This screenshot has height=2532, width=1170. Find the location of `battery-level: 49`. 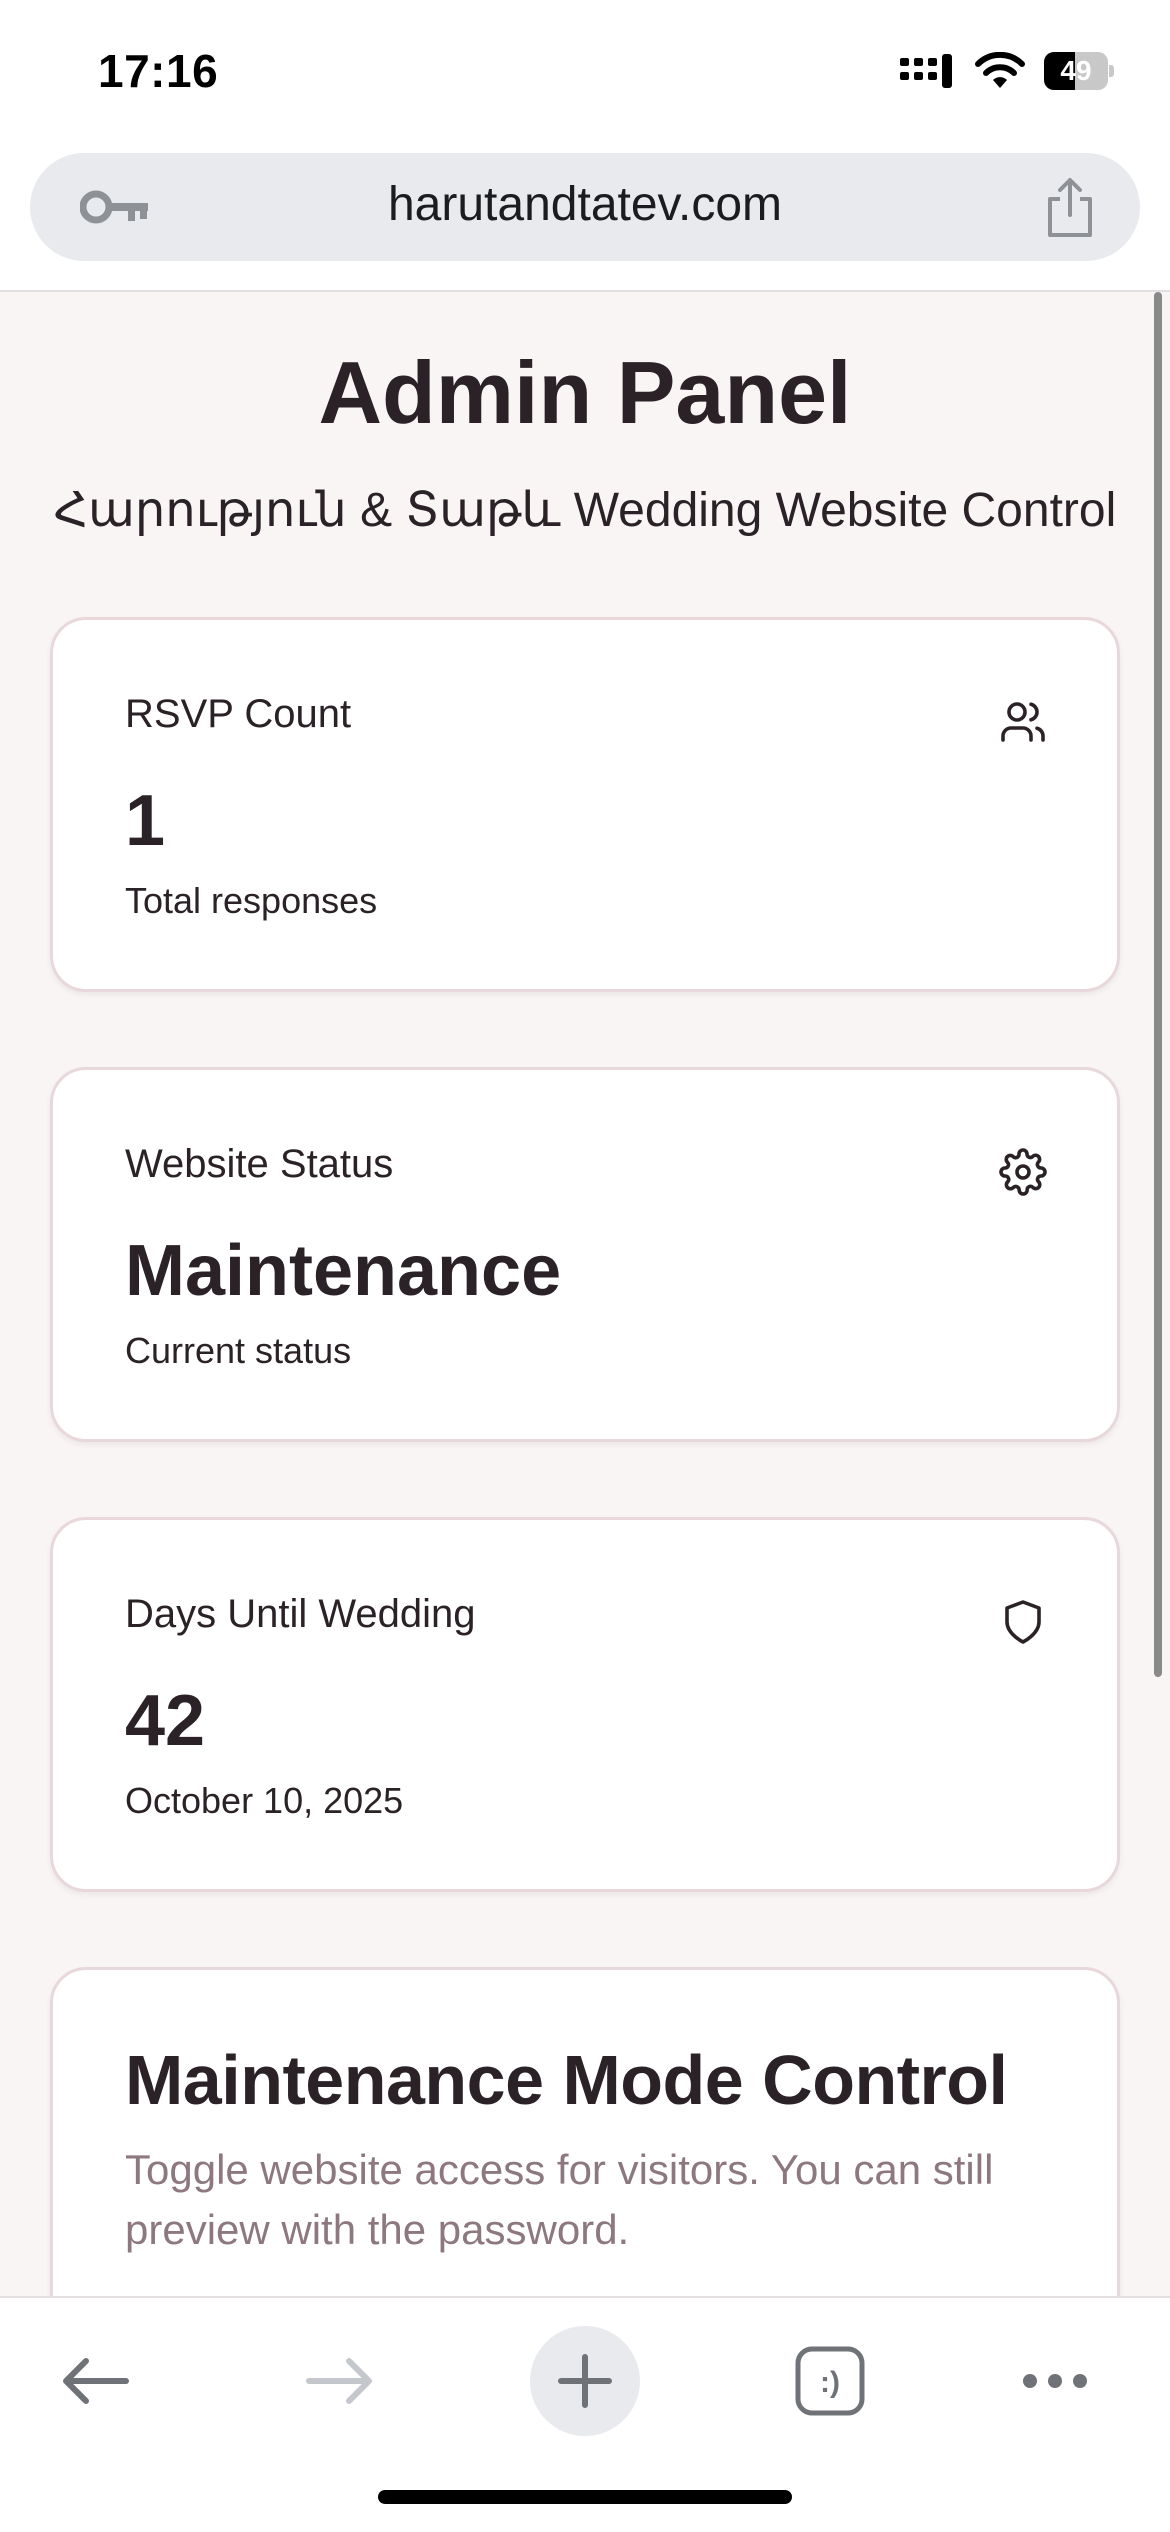

battery-level: 49 is located at coordinates (1076, 70).